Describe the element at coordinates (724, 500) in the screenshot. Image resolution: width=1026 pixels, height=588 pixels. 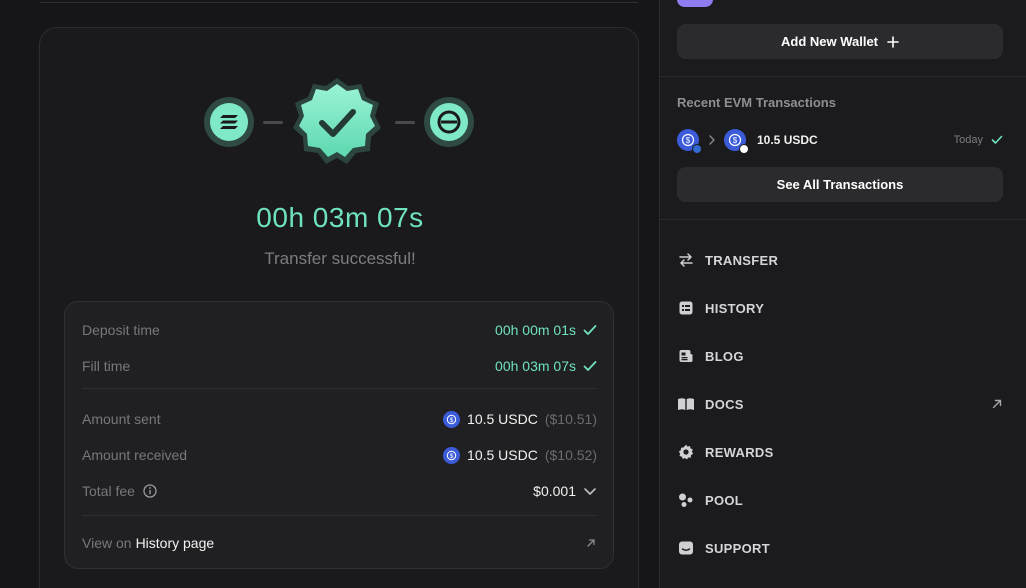
I see `nav-label: POOL` at that location.